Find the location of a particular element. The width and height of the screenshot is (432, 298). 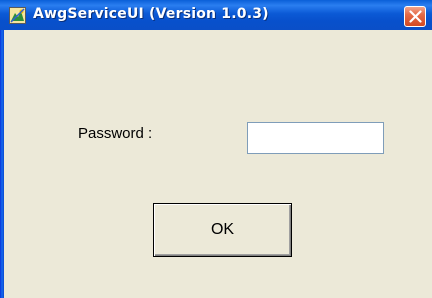

close-icon is located at coordinates (415, 16).